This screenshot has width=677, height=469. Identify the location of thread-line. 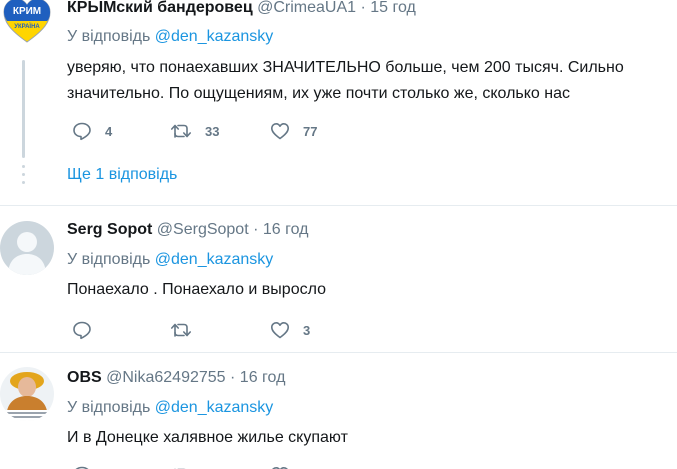
(23, 109).